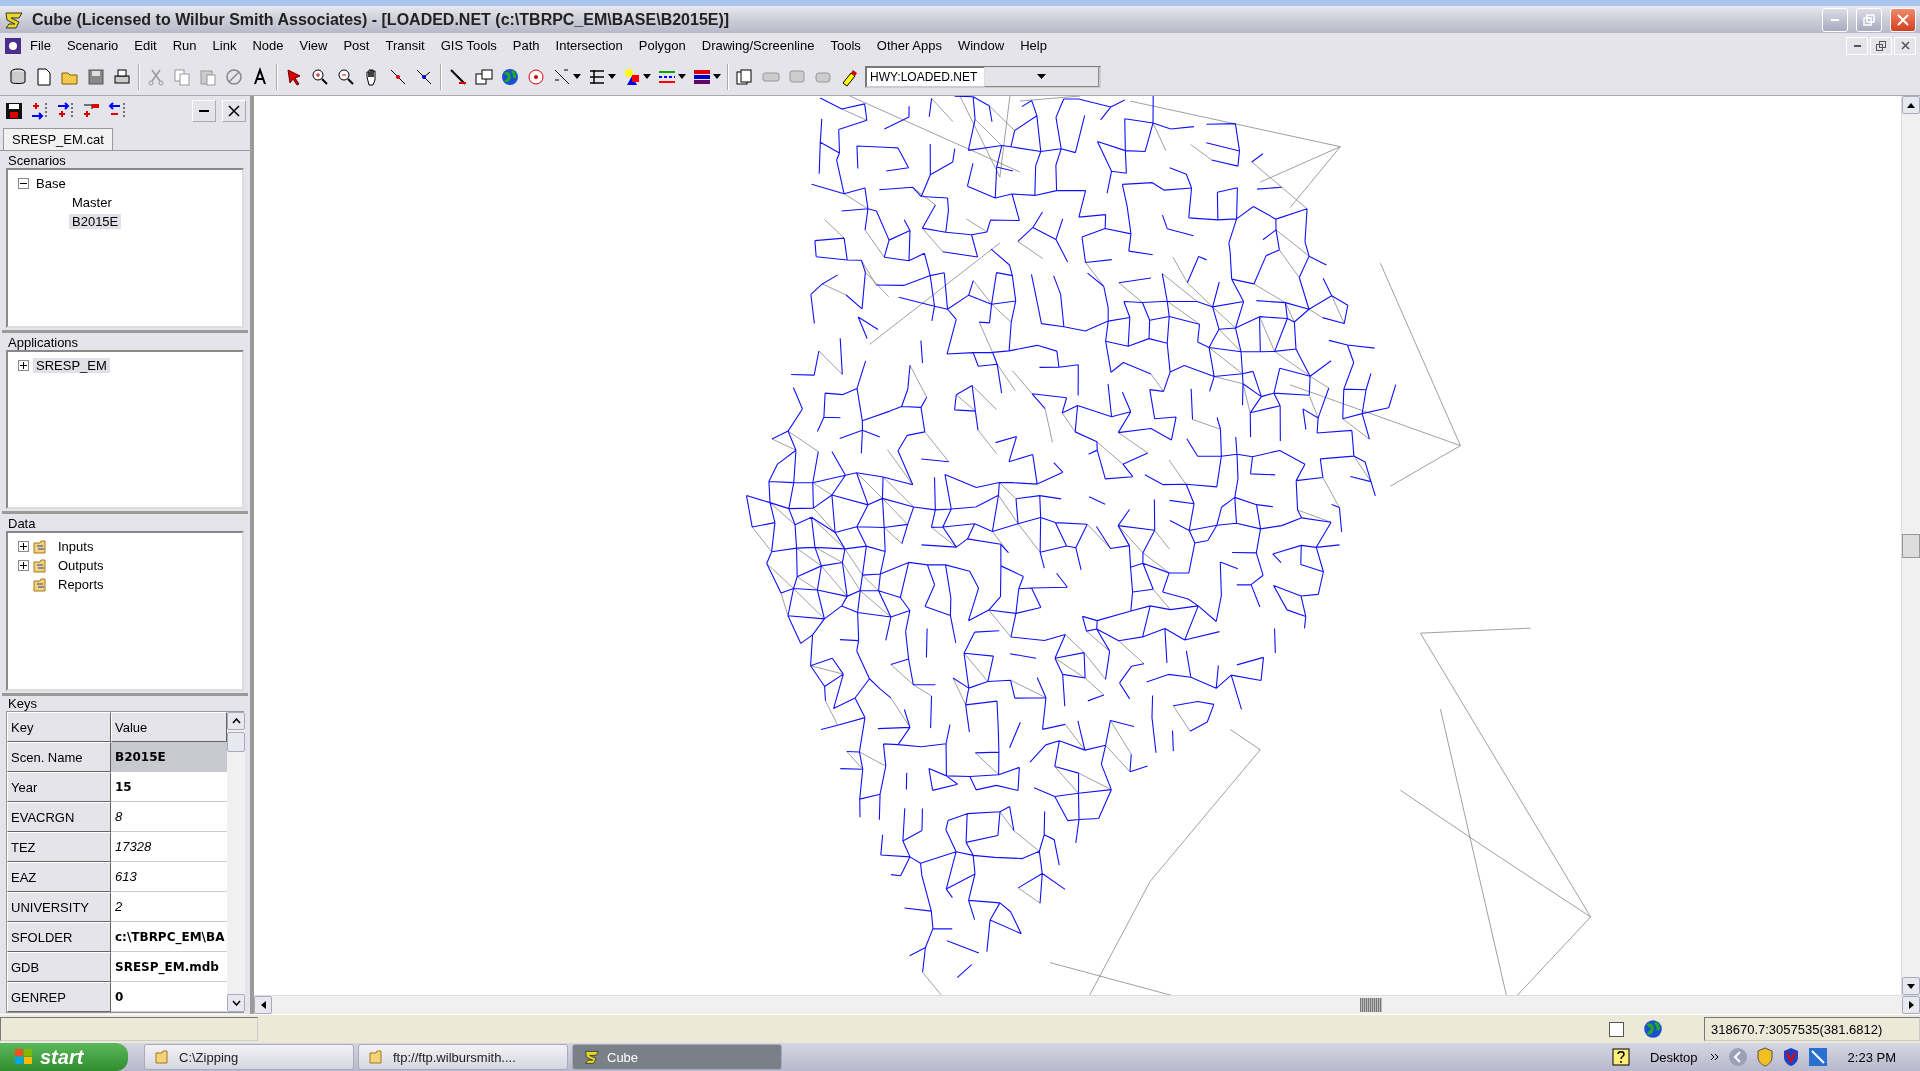 The width and height of the screenshot is (1920, 1071). Describe the element at coordinates (71, 365) in the screenshot. I see `tree-item: SRESP_EM` at that location.